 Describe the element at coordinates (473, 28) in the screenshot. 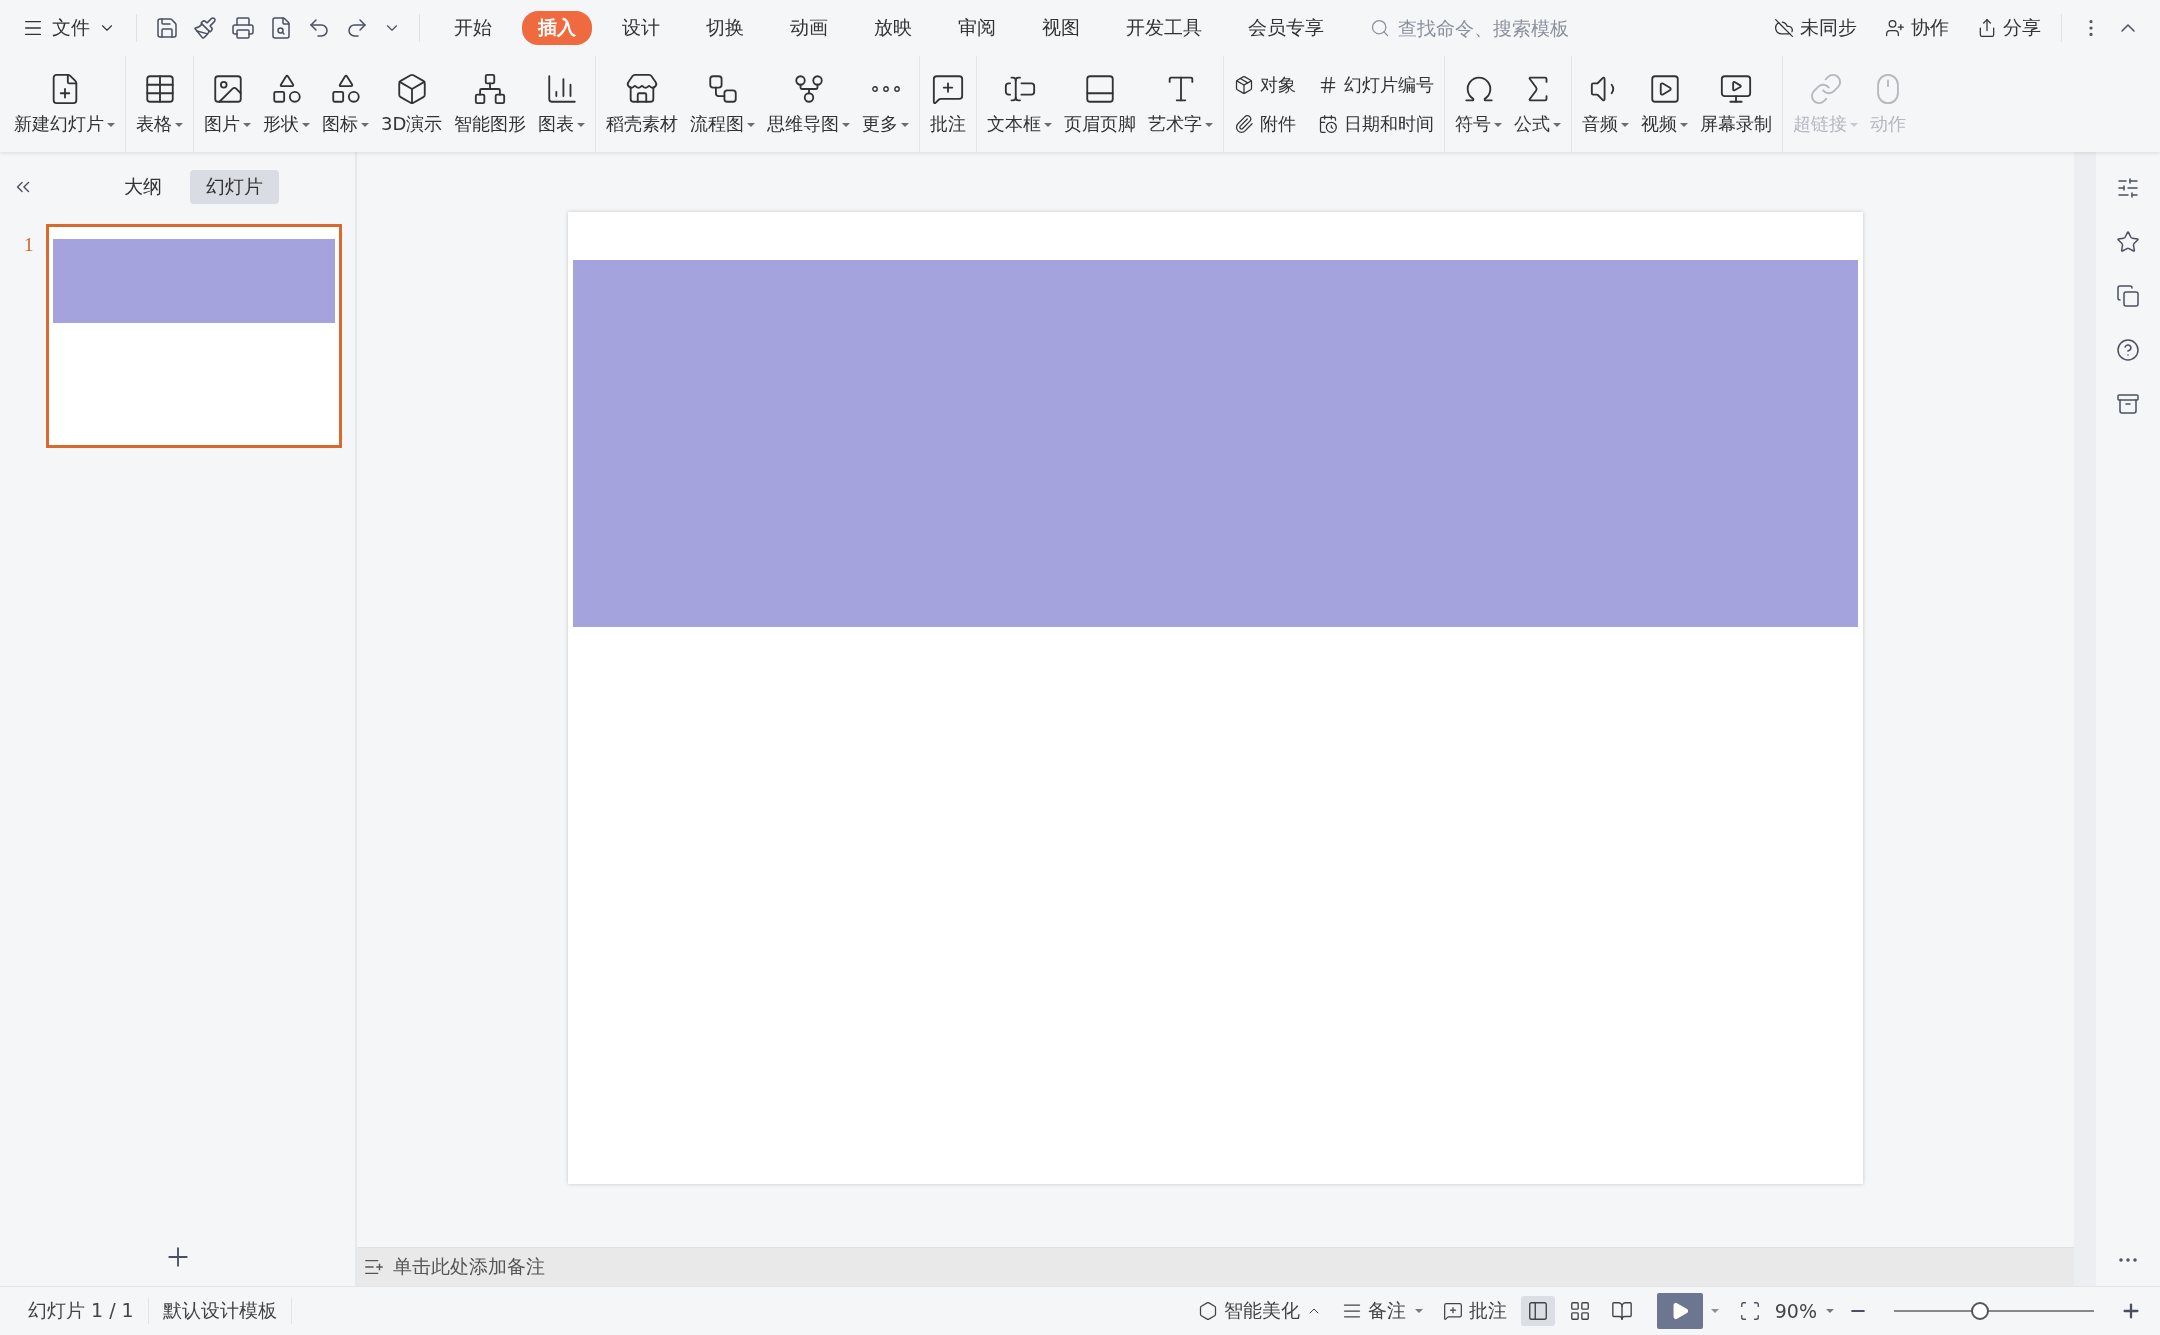

I see `ribbon-tab: 开始` at that location.